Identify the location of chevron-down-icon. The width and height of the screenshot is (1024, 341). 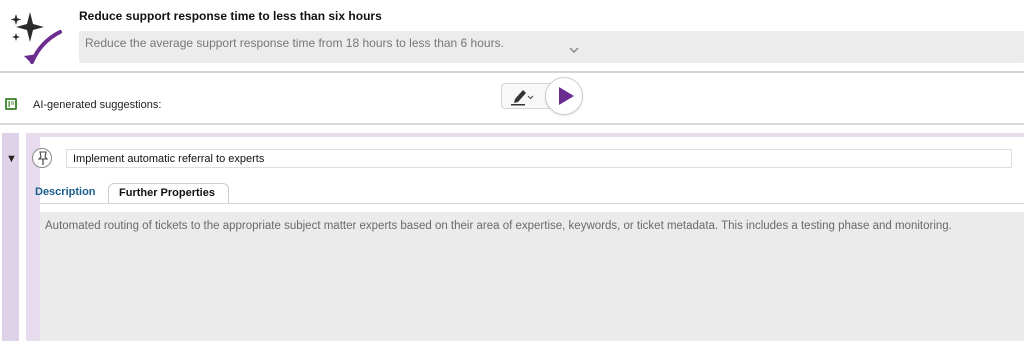
(574, 51).